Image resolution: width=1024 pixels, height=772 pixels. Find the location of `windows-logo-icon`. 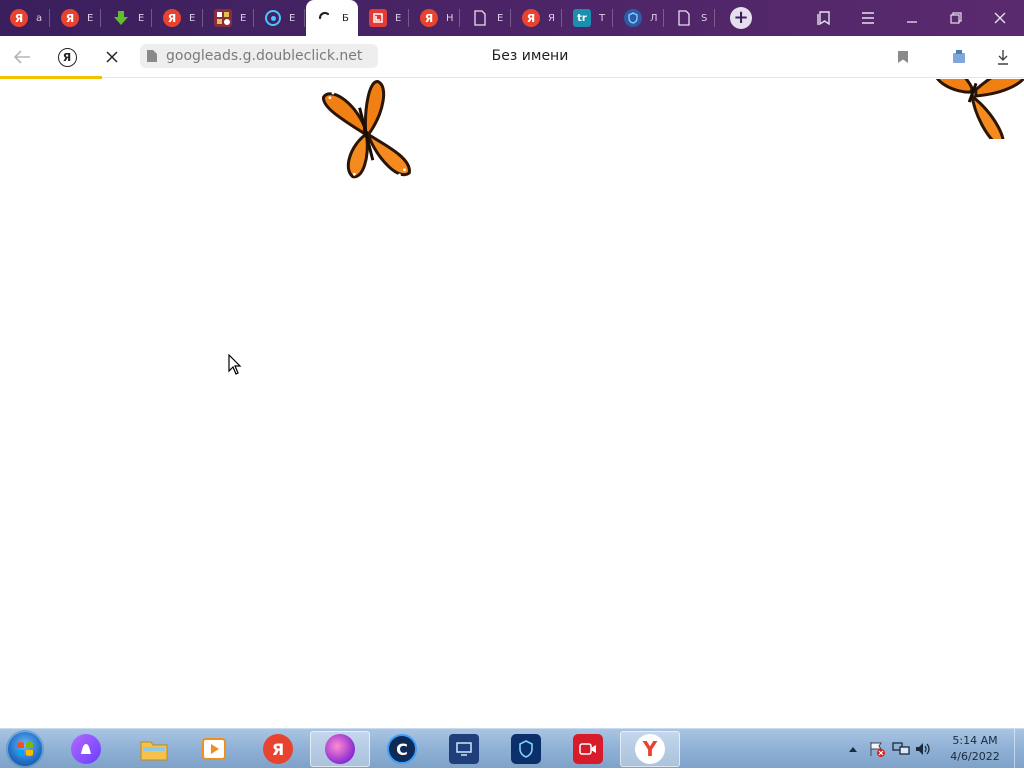

windows-logo-icon is located at coordinates (25, 749).